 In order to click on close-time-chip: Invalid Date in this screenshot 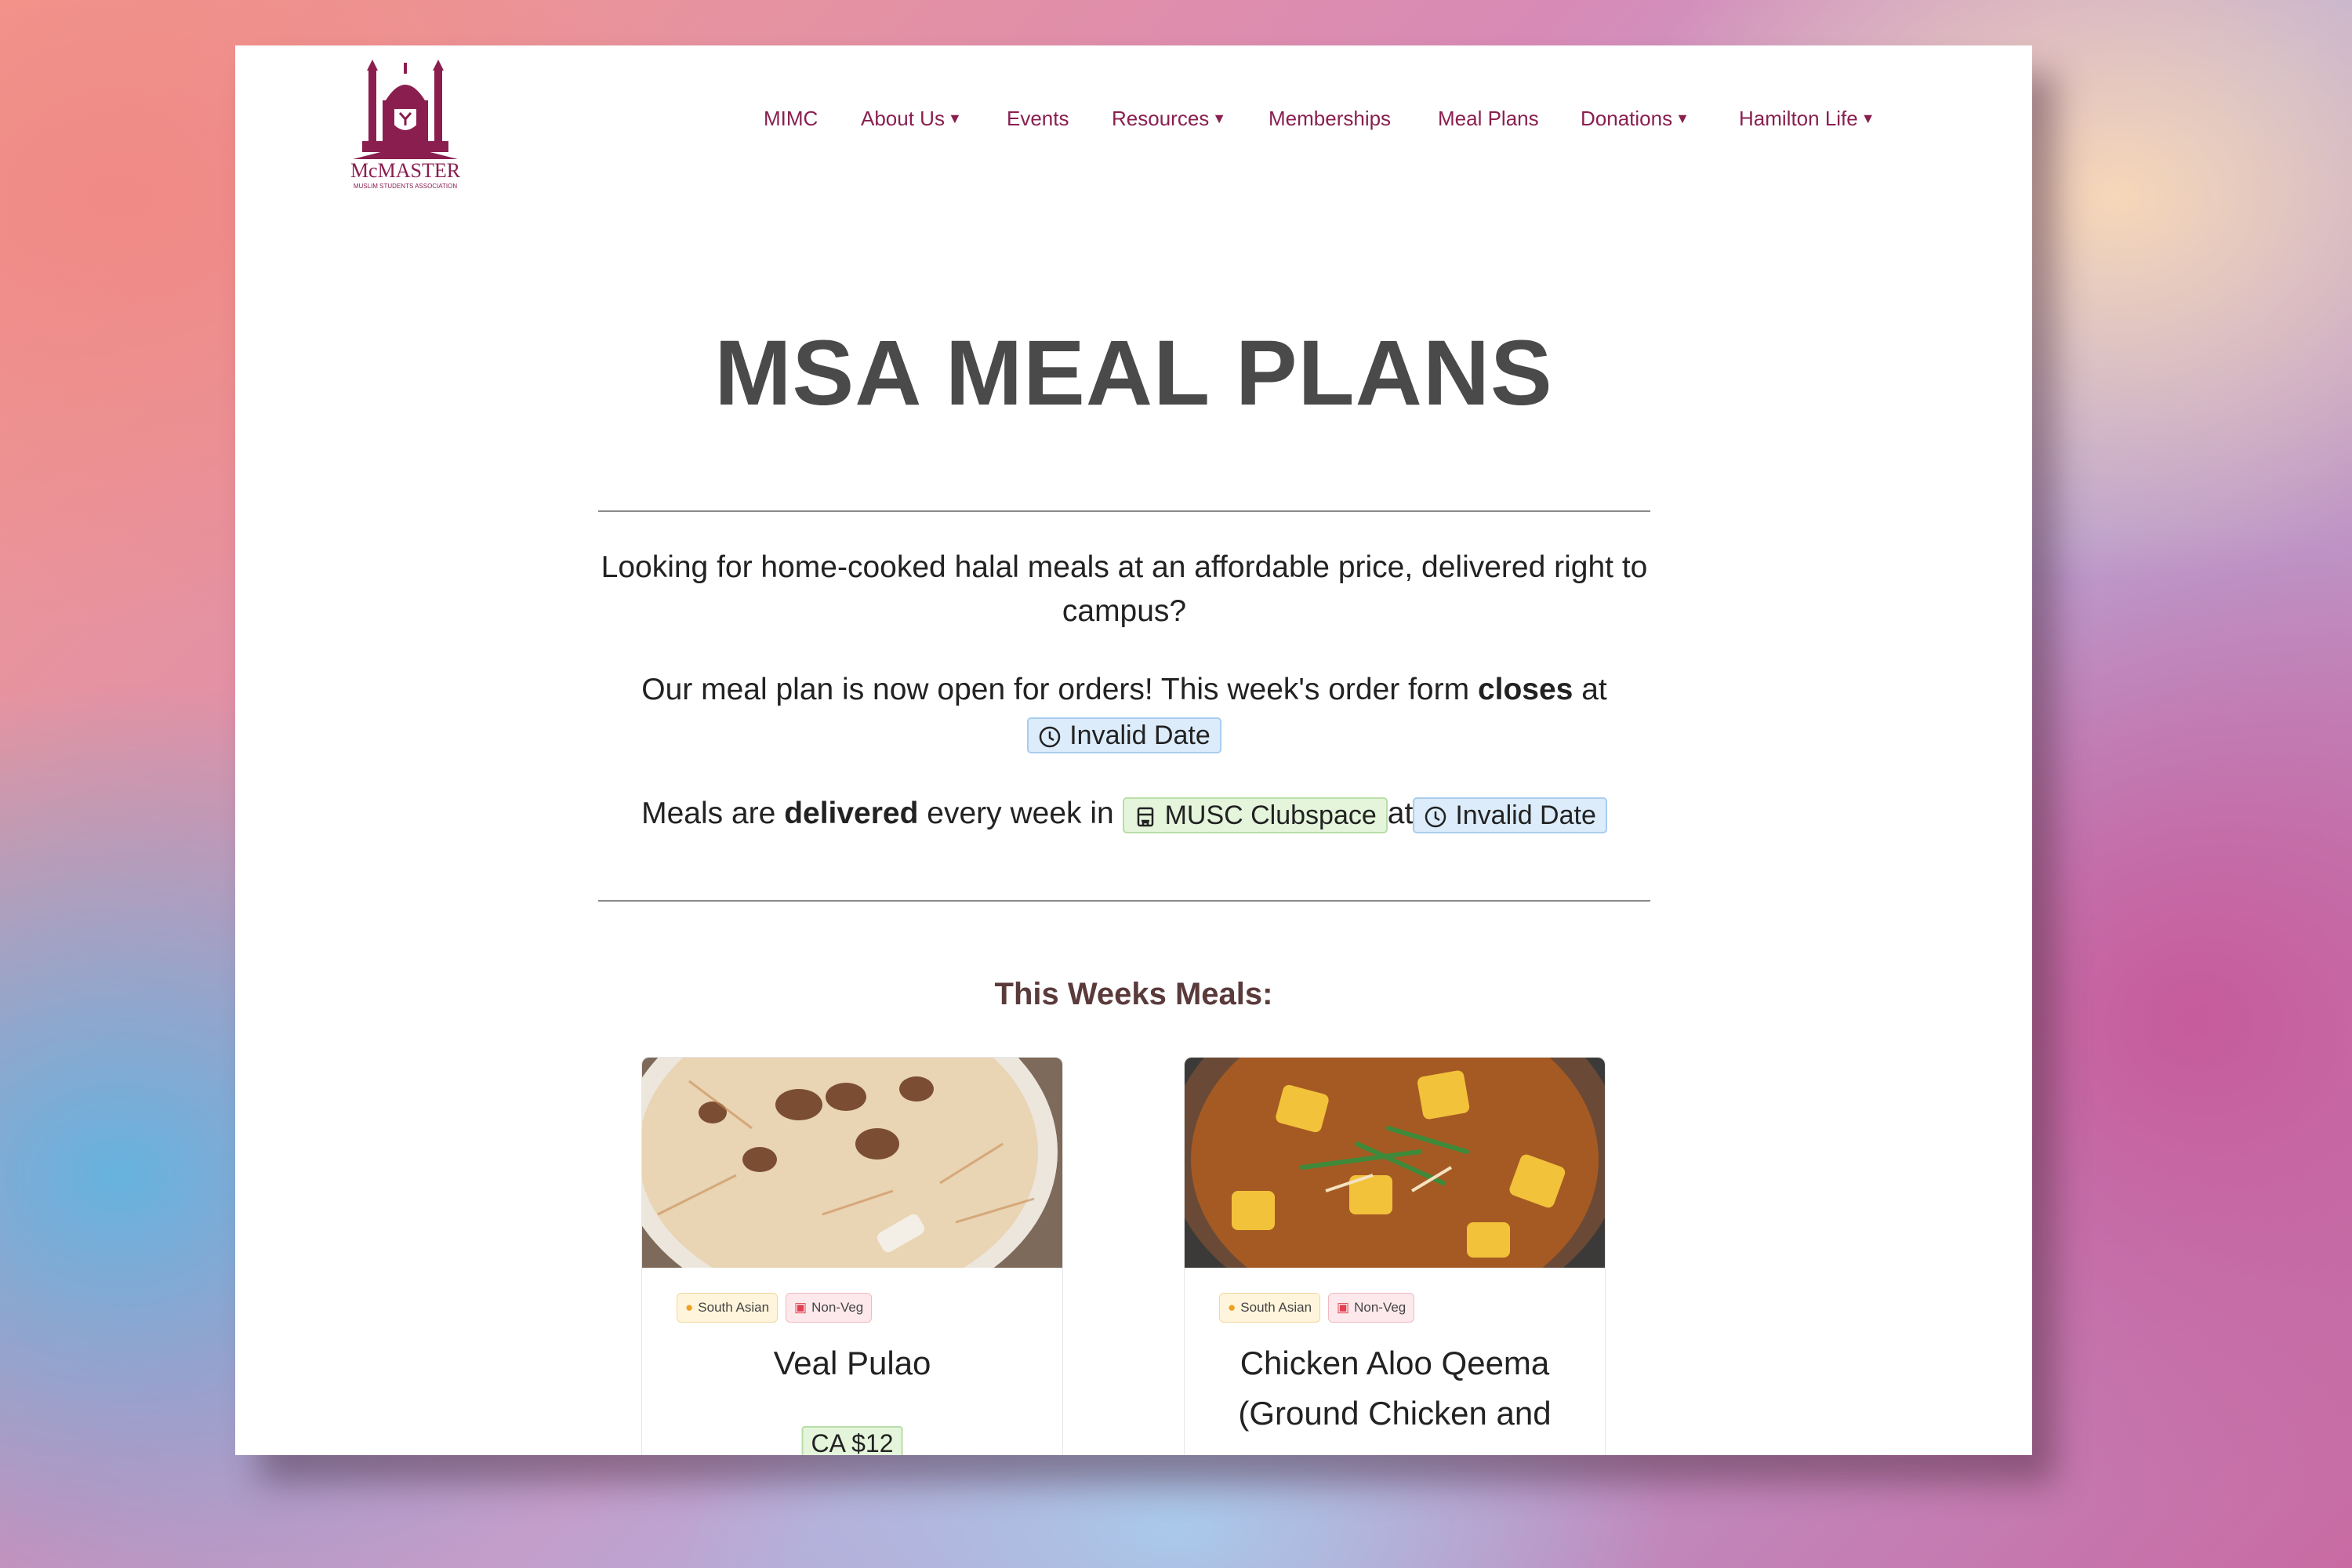, I will do `click(1124, 735)`.